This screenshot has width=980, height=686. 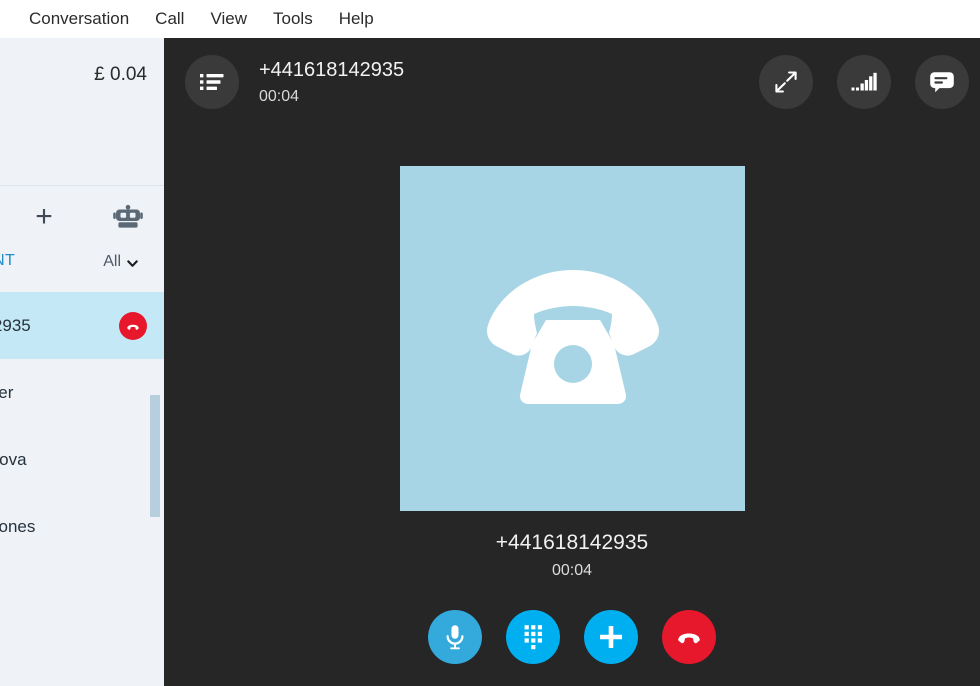 I want to click on menu-call: Call, so click(x=169, y=19).